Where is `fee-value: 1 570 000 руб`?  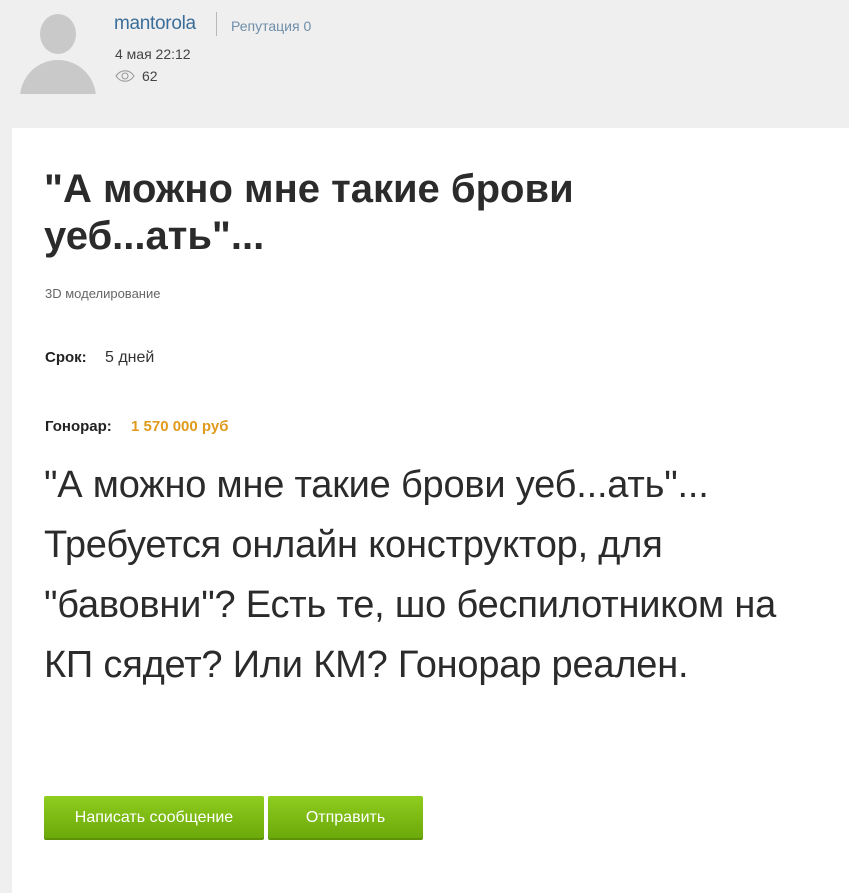 fee-value: 1 570 000 руб is located at coordinates (180, 426).